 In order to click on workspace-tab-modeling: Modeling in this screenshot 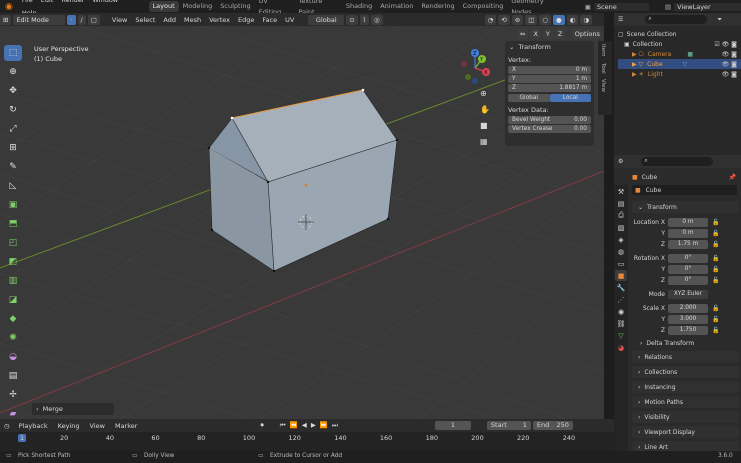, I will do `click(198, 6)`.